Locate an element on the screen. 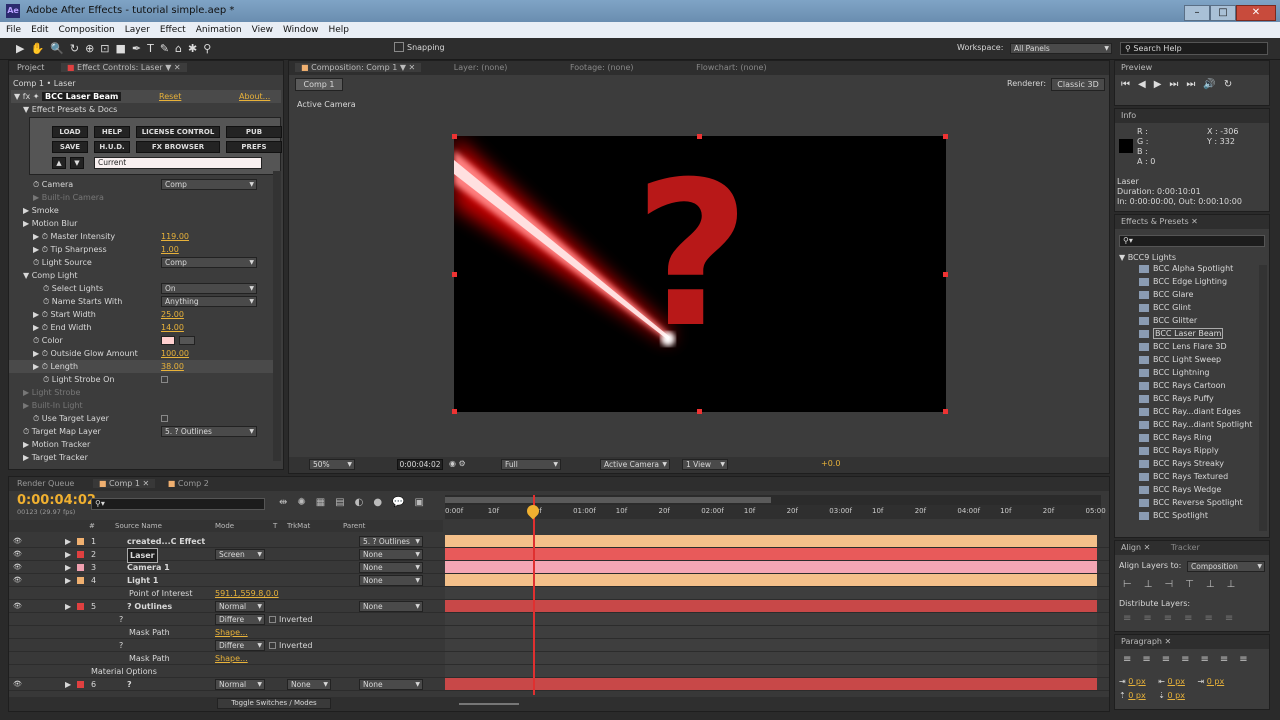 This screenshot has width=1280, height=720. tab-comp2: ■ Comp 2 is located at coordinates (188, 483).